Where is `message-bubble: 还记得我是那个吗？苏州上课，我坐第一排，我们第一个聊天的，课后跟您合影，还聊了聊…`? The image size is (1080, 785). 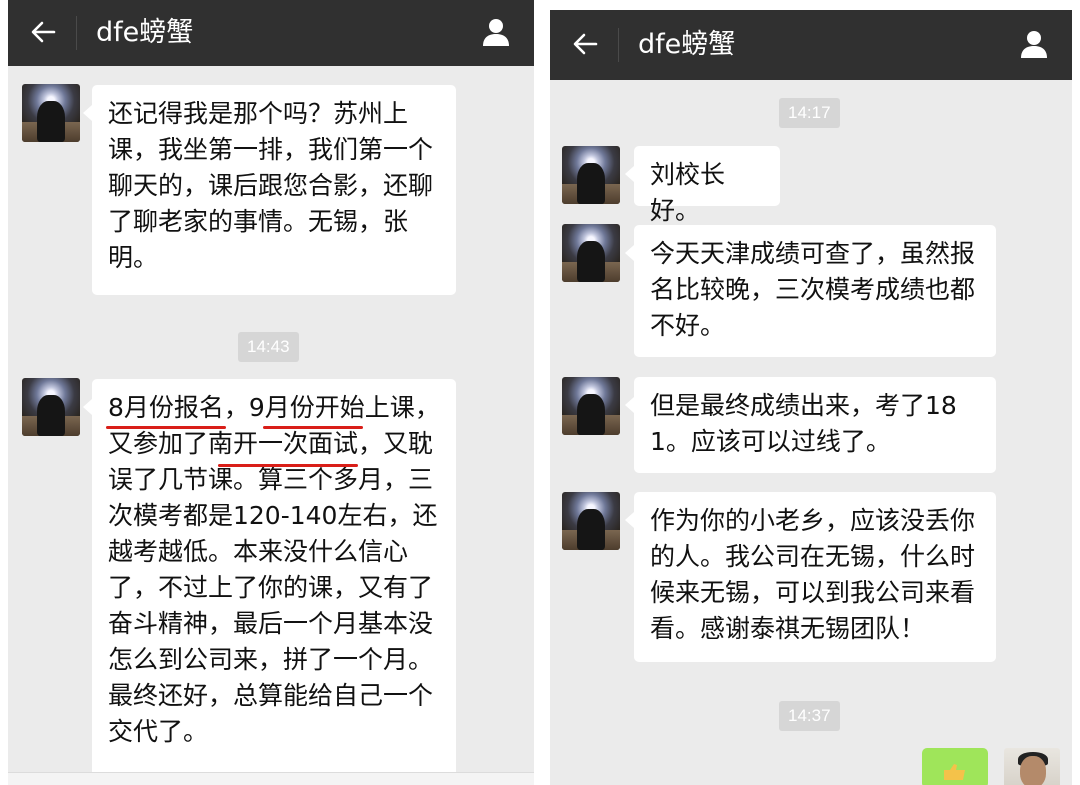 message-bubble: 还记得我是那个吗？苏州上课，我坐第一排，我们第一个聊天的，课后跟您合影，还聊了聊… is located at coordinates (269, 190).